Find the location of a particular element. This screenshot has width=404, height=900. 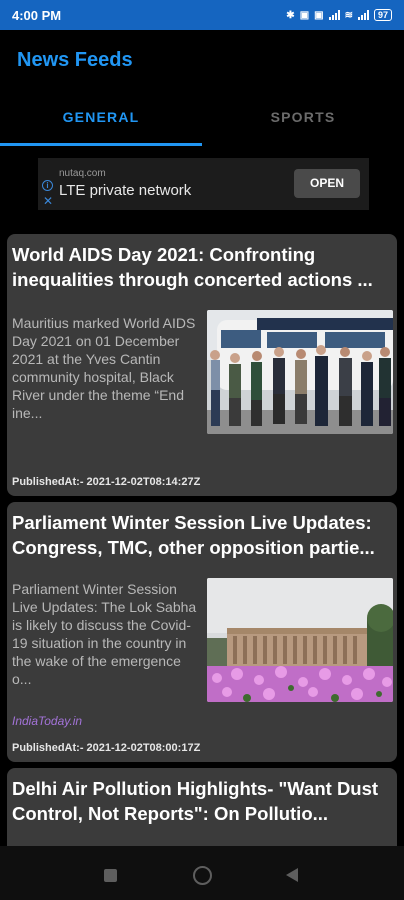

recents-icon is located at coordinates (110, 875).